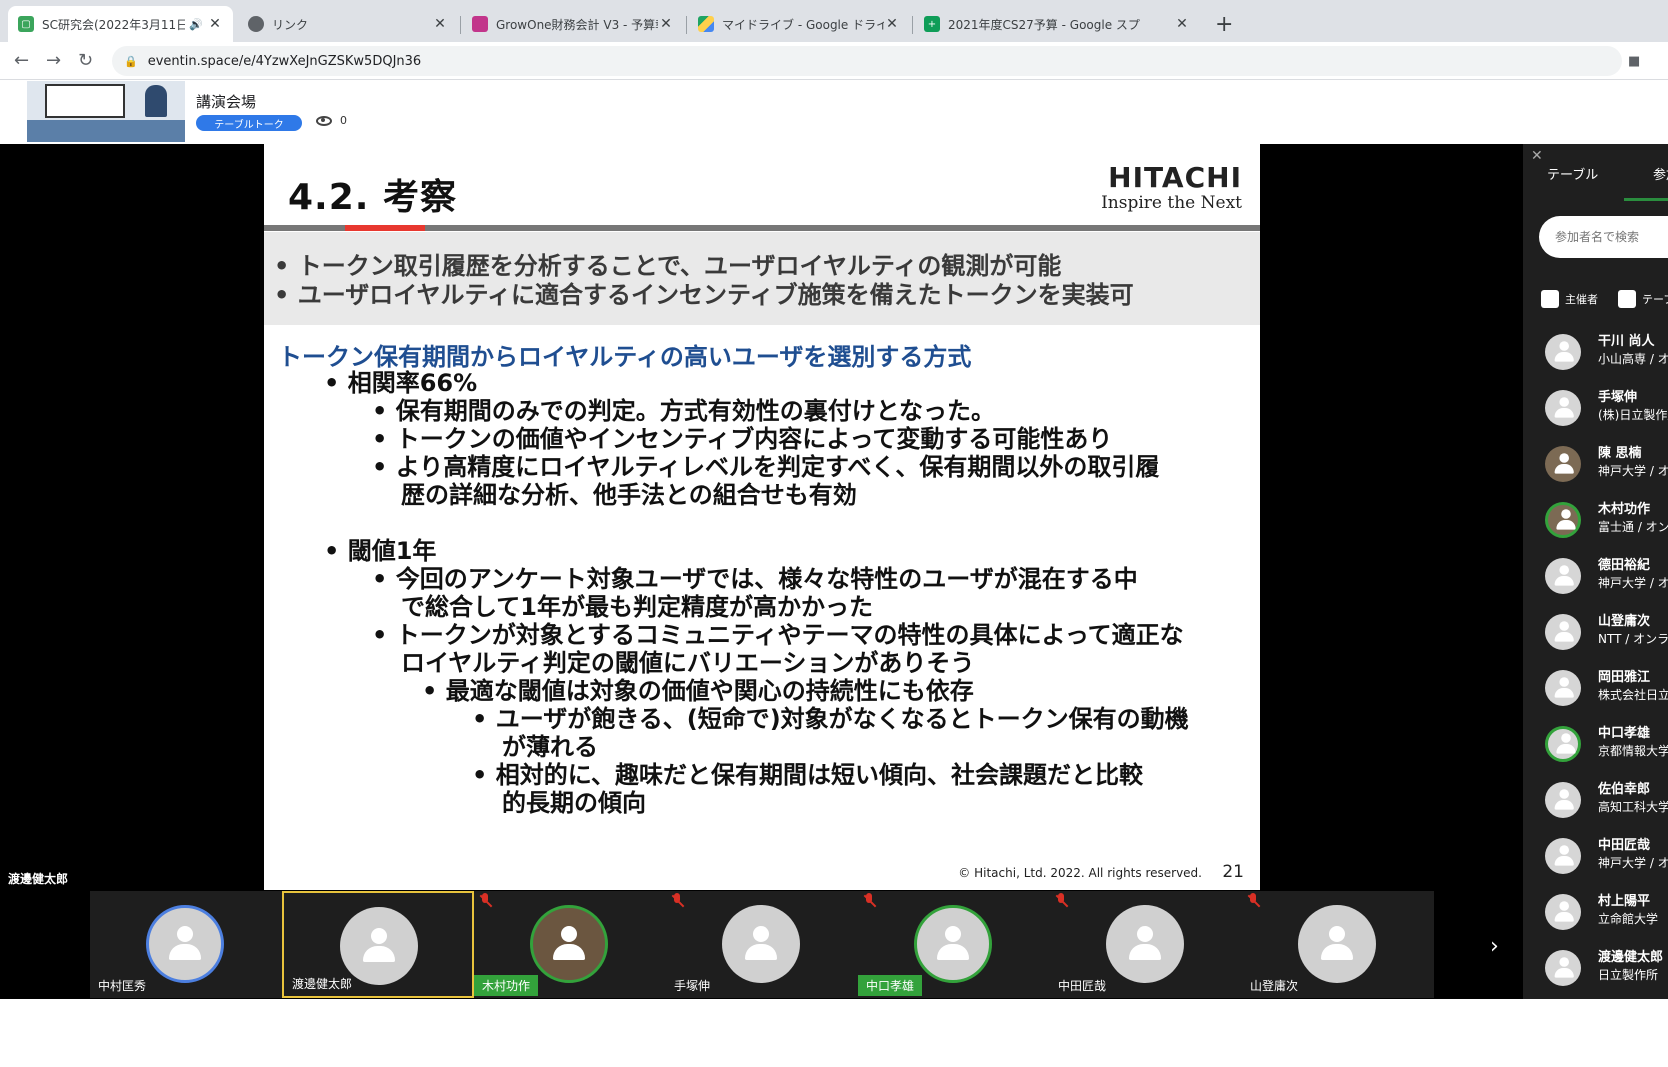  What do you see at coordinates (53, 60) in the screenshot?
I see `forward-icon: →` at bounding box center [53, 60].